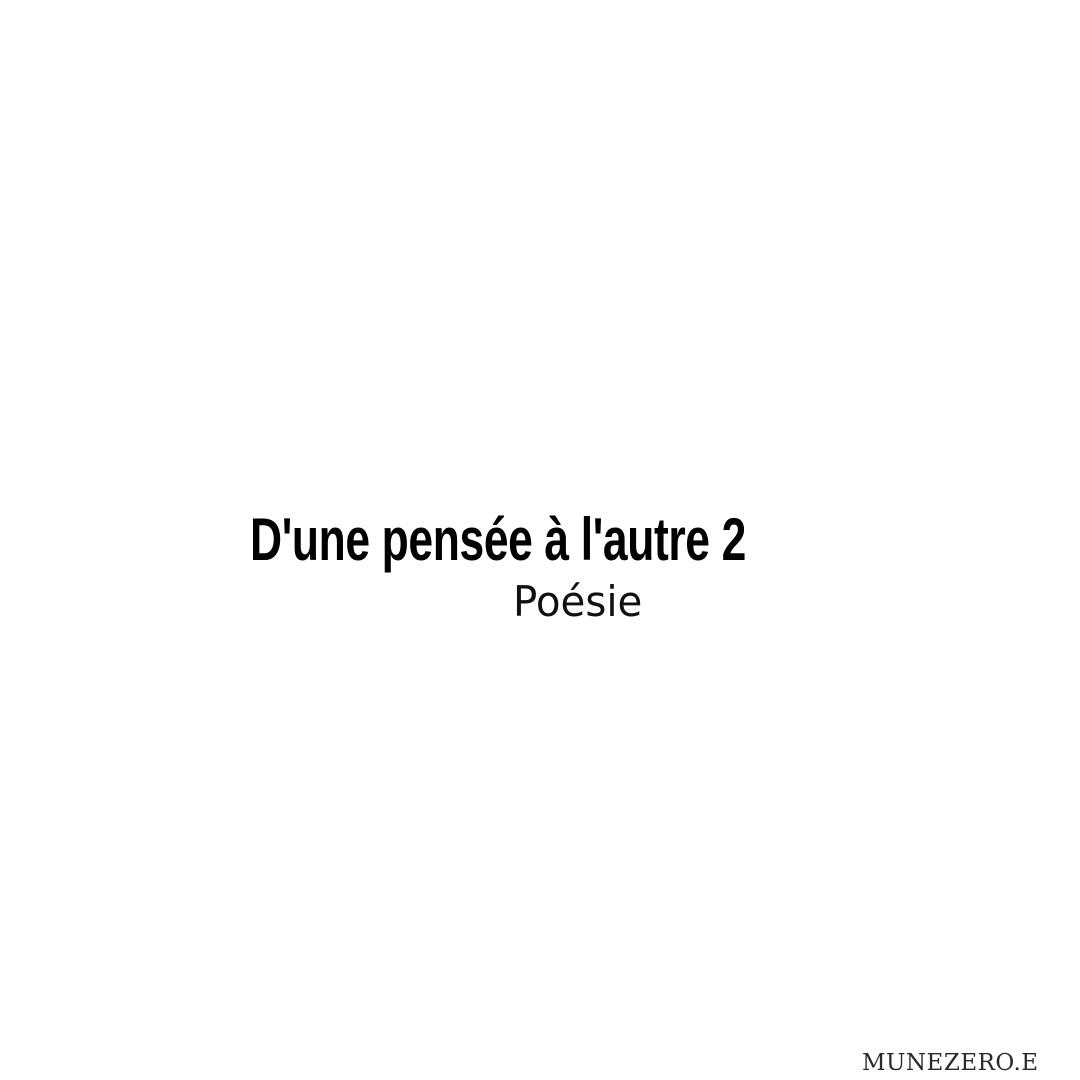  What do you see at coordinates (498, 539) in the screenshot?
I see `cover-title: D'une pensée à l'autre 2` at bounding box center [498, 539].